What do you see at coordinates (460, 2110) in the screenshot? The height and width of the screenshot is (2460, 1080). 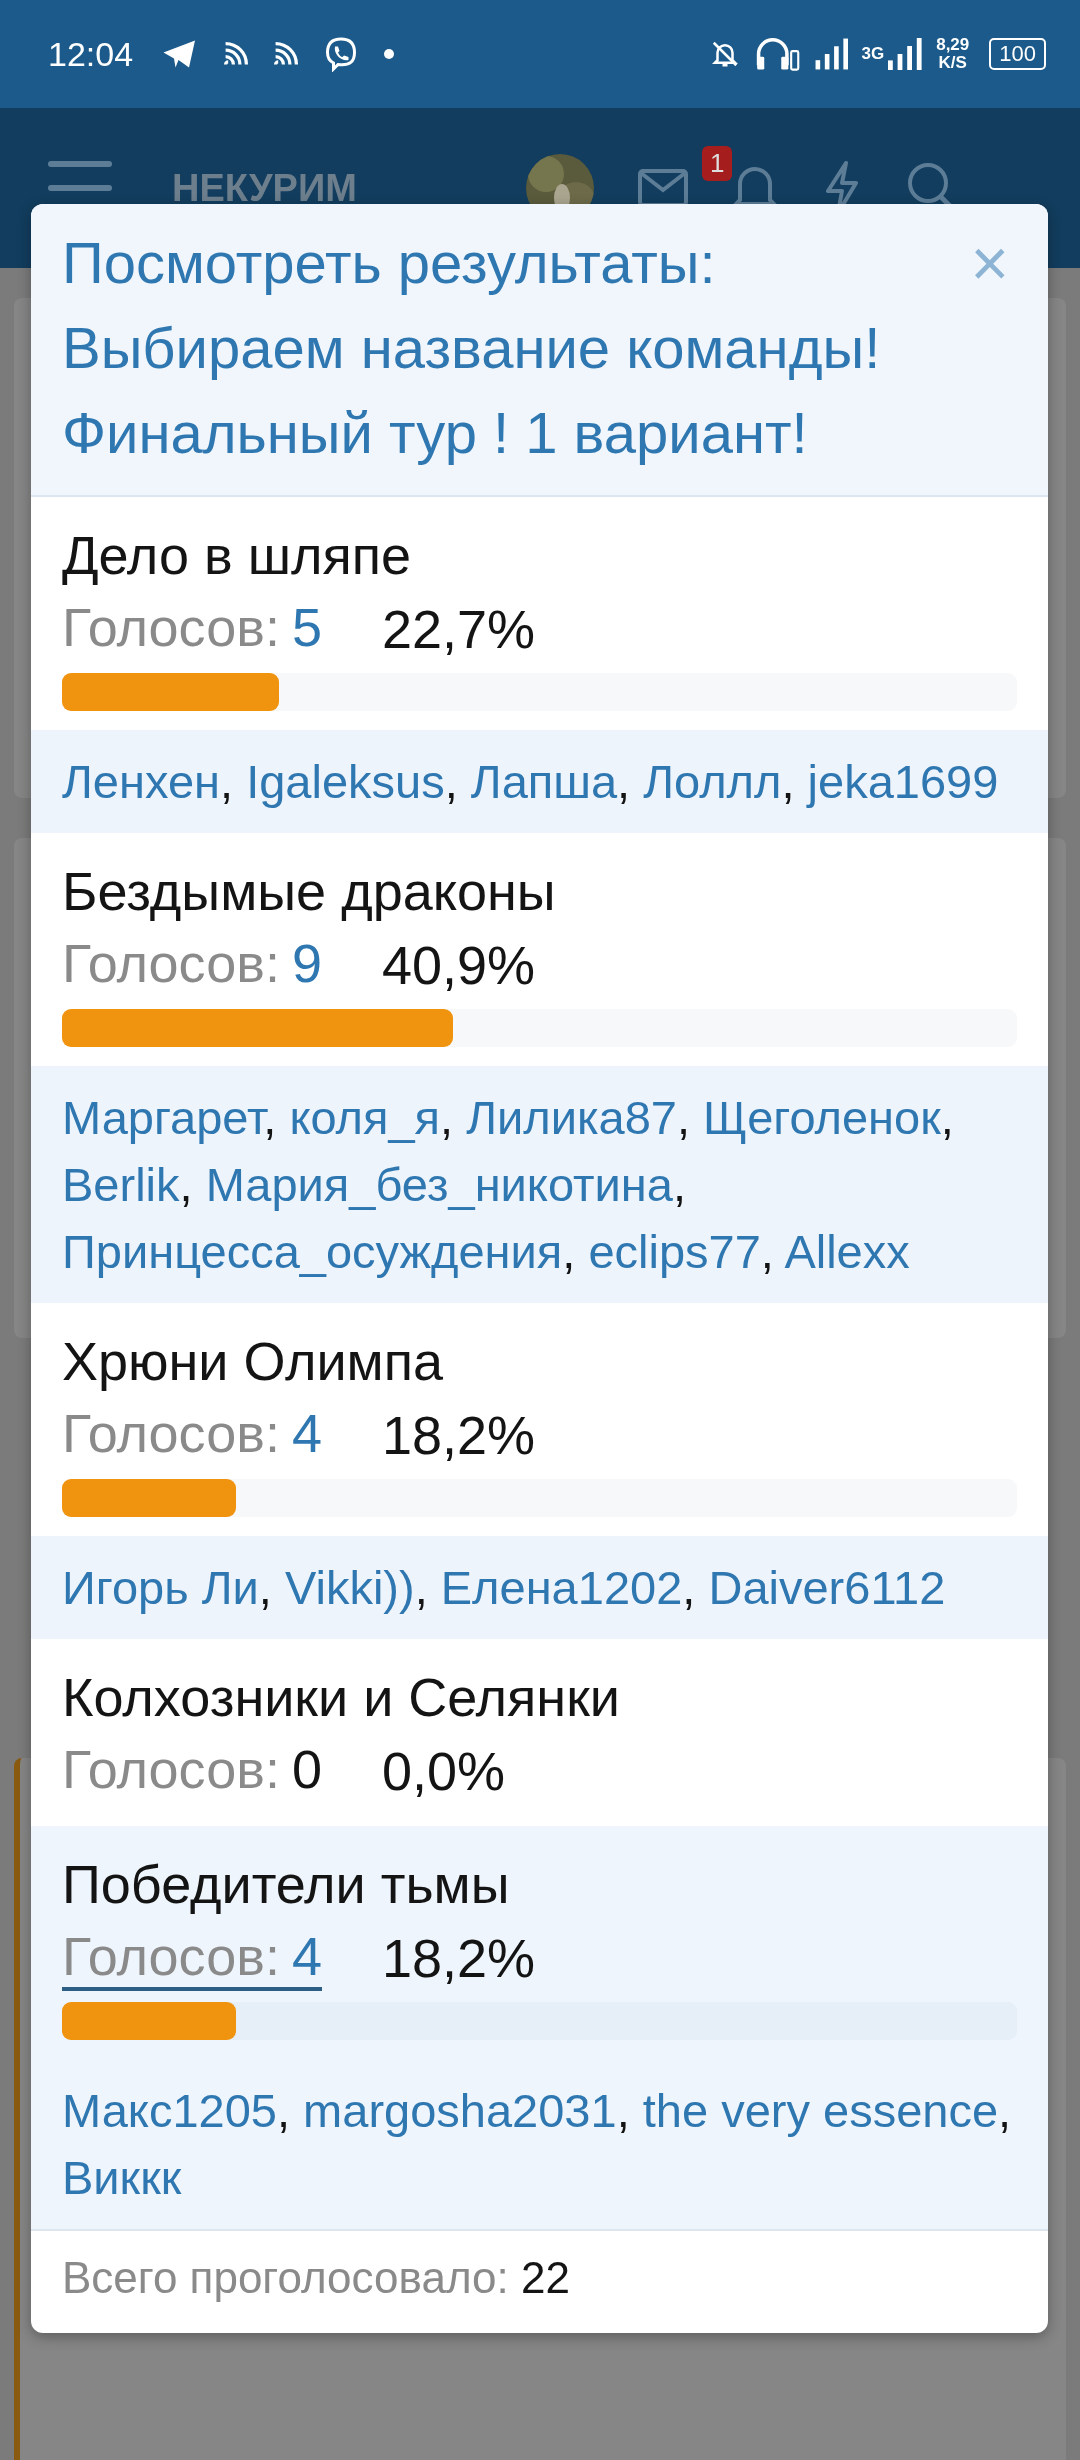 I see `voter-link: margosha2031` at bounding box center [460, 2110].